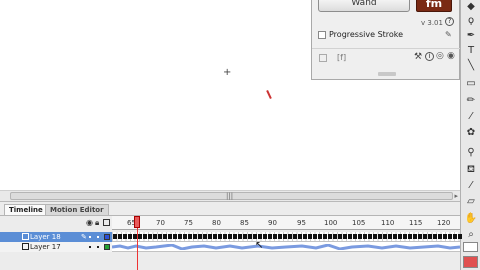  I want to click on layer-row-18: Layer 18 ✎, so click(231, 237).